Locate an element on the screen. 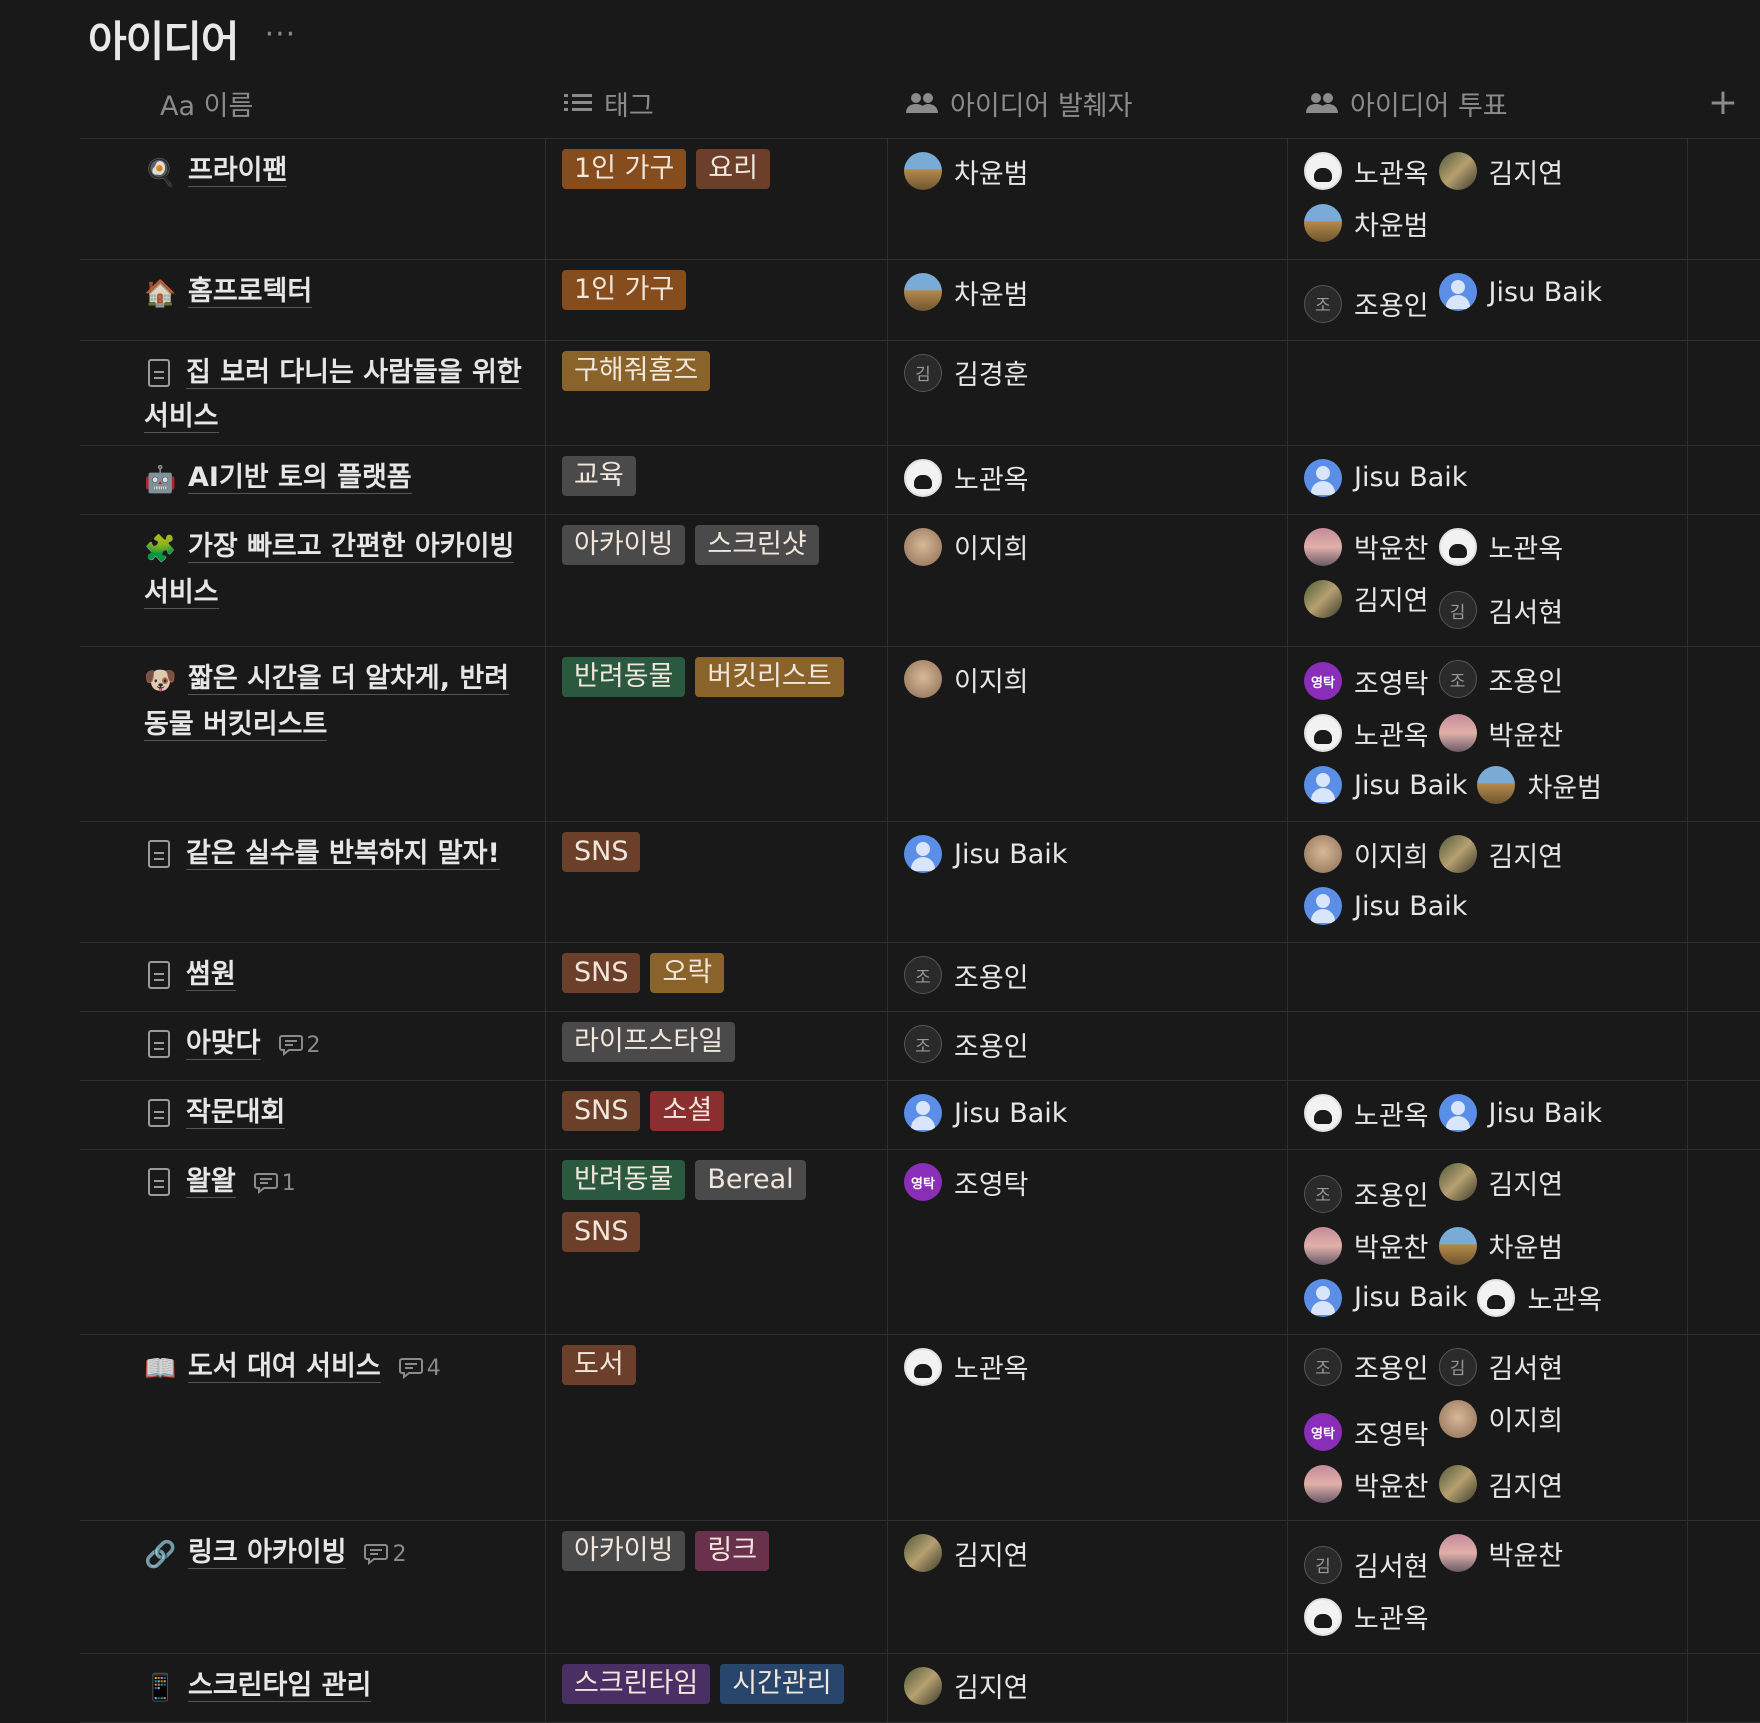  tag-chip: 반려동물 is located at coordinates (624, 677).